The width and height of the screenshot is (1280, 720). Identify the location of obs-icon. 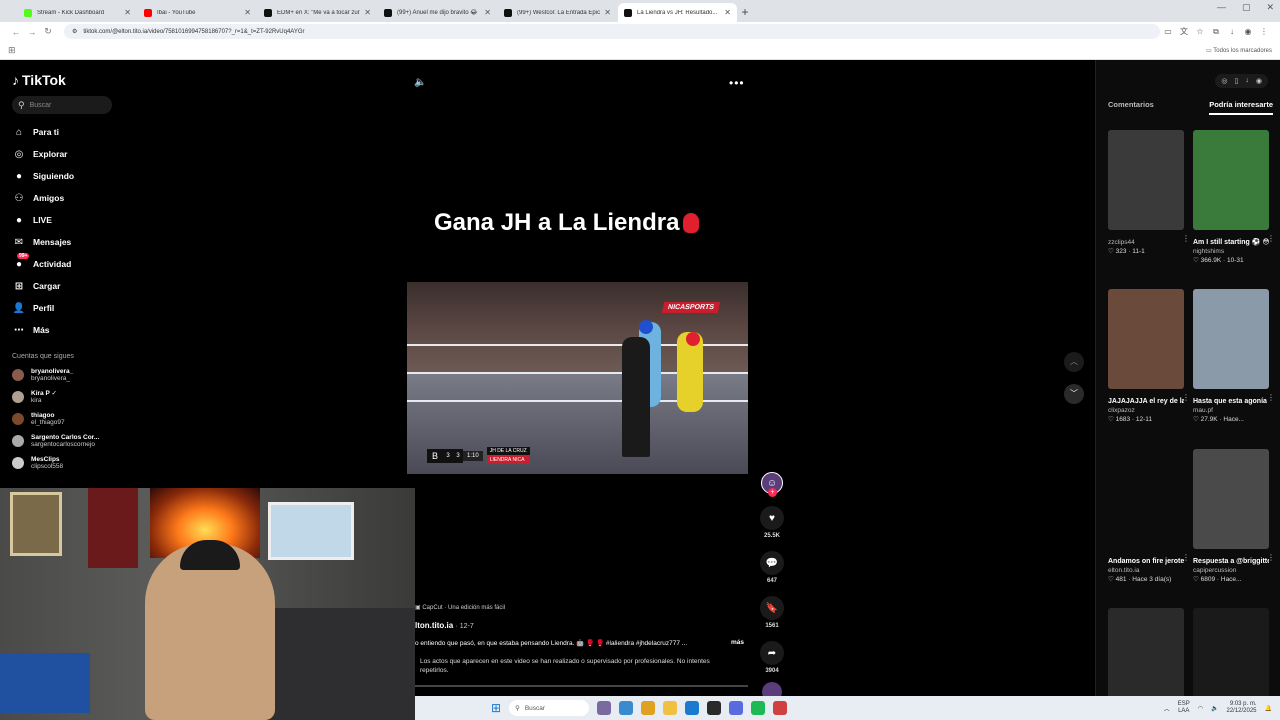
(714, 708).